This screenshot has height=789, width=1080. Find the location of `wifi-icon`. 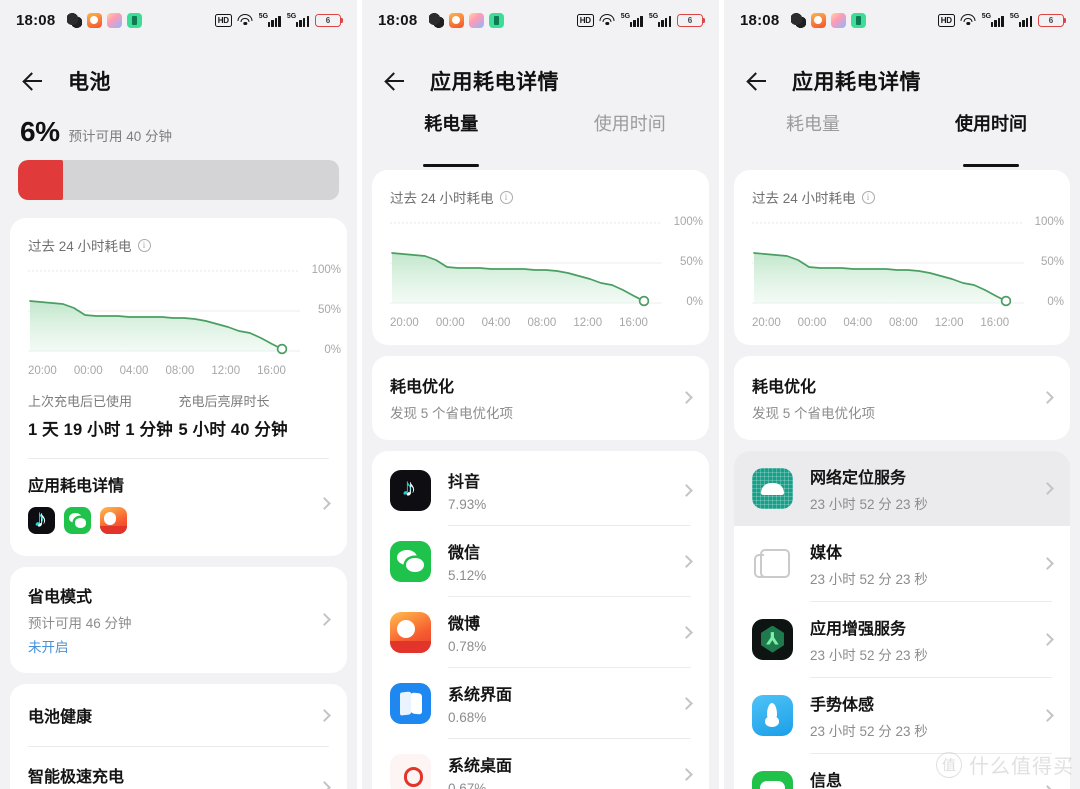

wifi-icon is located at coordinates (607, 20).